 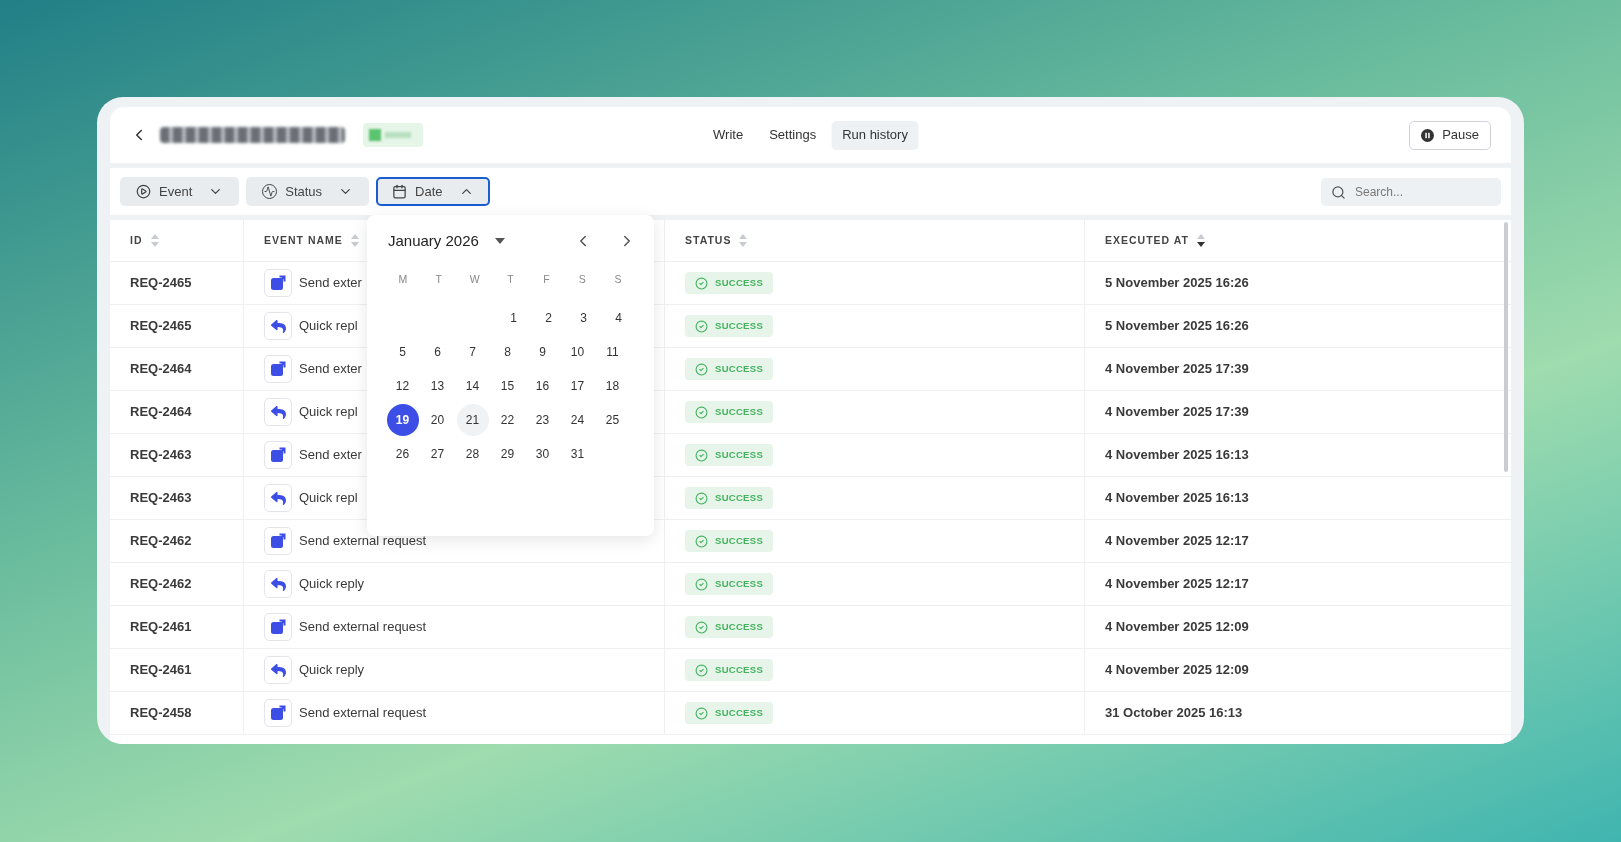 I want to click on calendar-day: 6, so click(x=437, y=351).